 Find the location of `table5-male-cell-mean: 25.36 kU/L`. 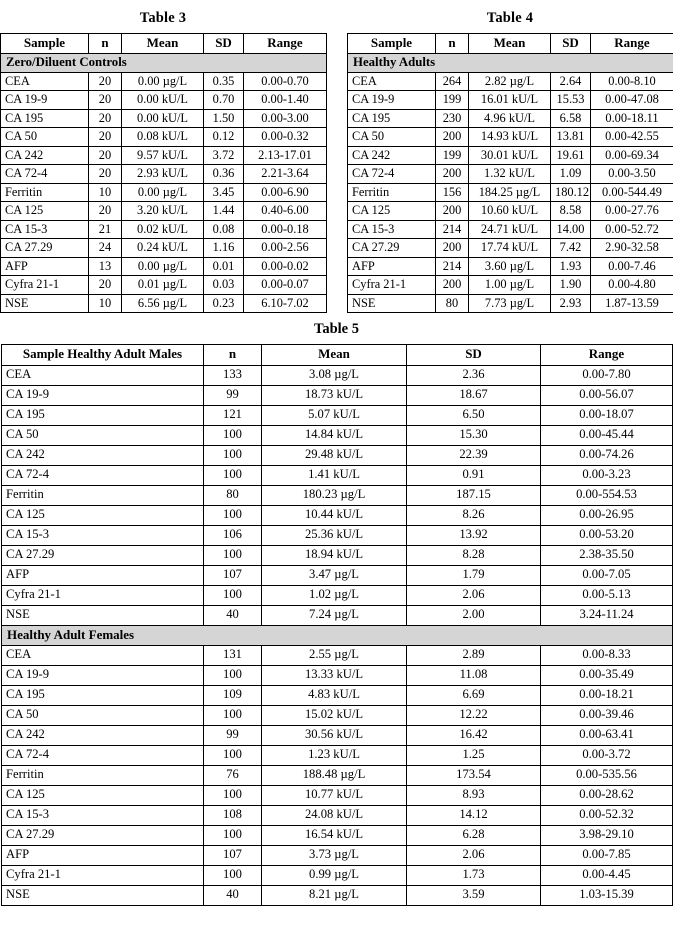

table5-male-cell-mean: 25.36 kU/L is located at coordinates (334, 535).